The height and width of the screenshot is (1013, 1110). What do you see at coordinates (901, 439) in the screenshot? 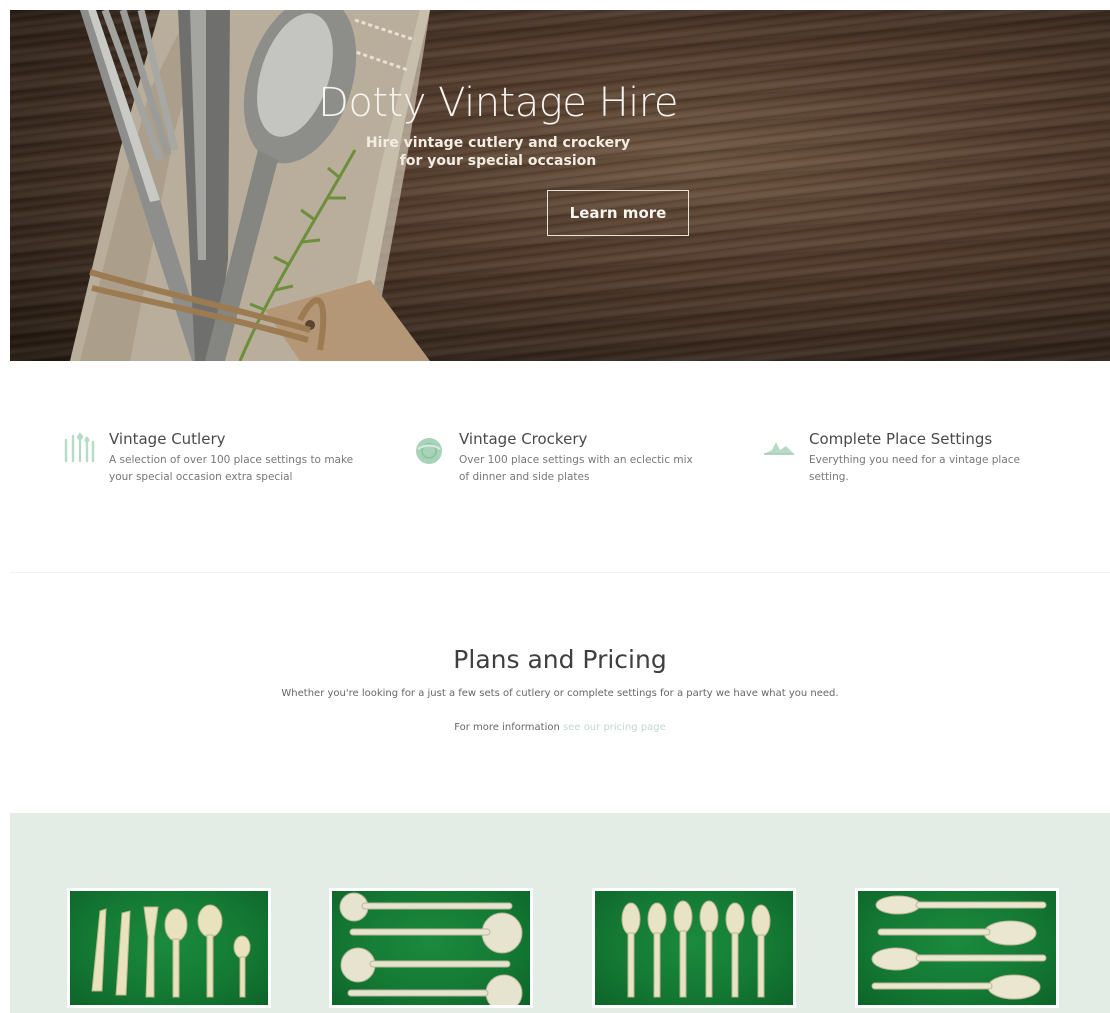
I see `feature-title: Complete Place Settings` at bounding box center [901, 439].